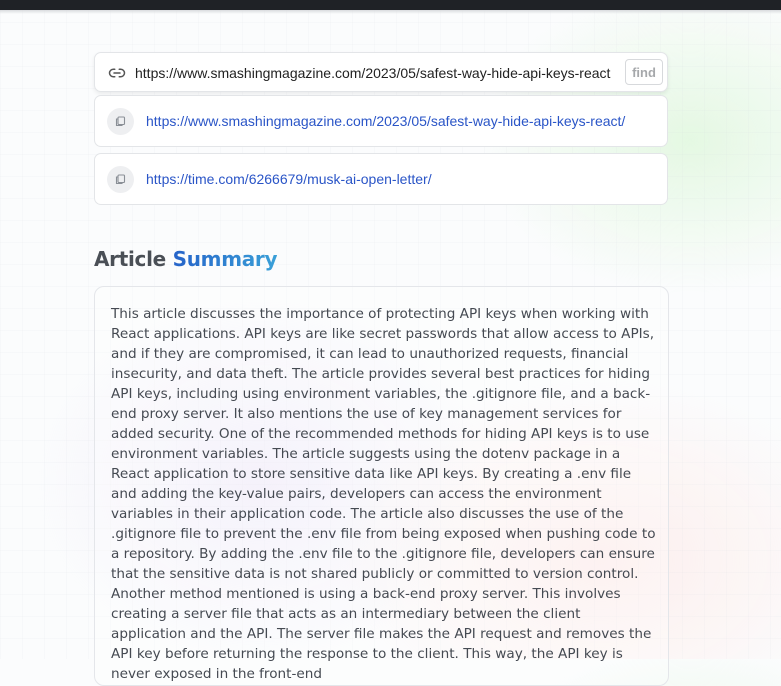  I want to click on browser-top-bar, so click(390, 5).